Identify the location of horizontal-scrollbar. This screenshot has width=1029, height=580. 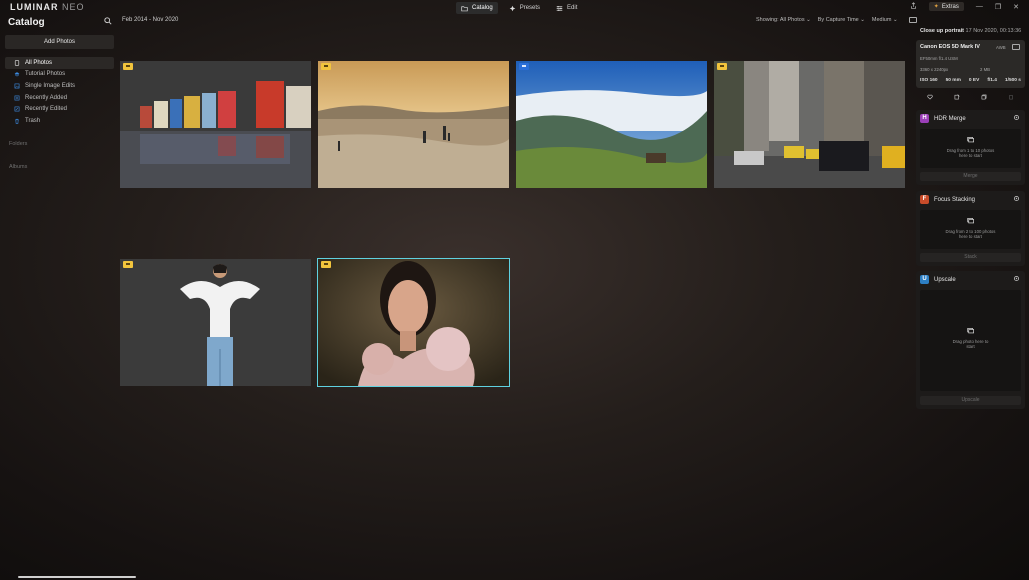
(77, 577).